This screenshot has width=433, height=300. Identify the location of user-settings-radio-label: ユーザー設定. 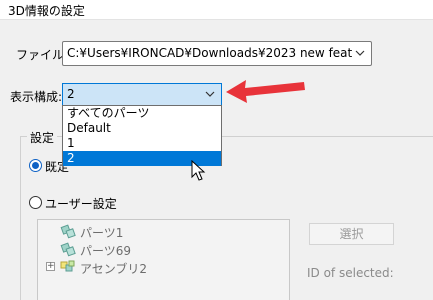
(81, 204).